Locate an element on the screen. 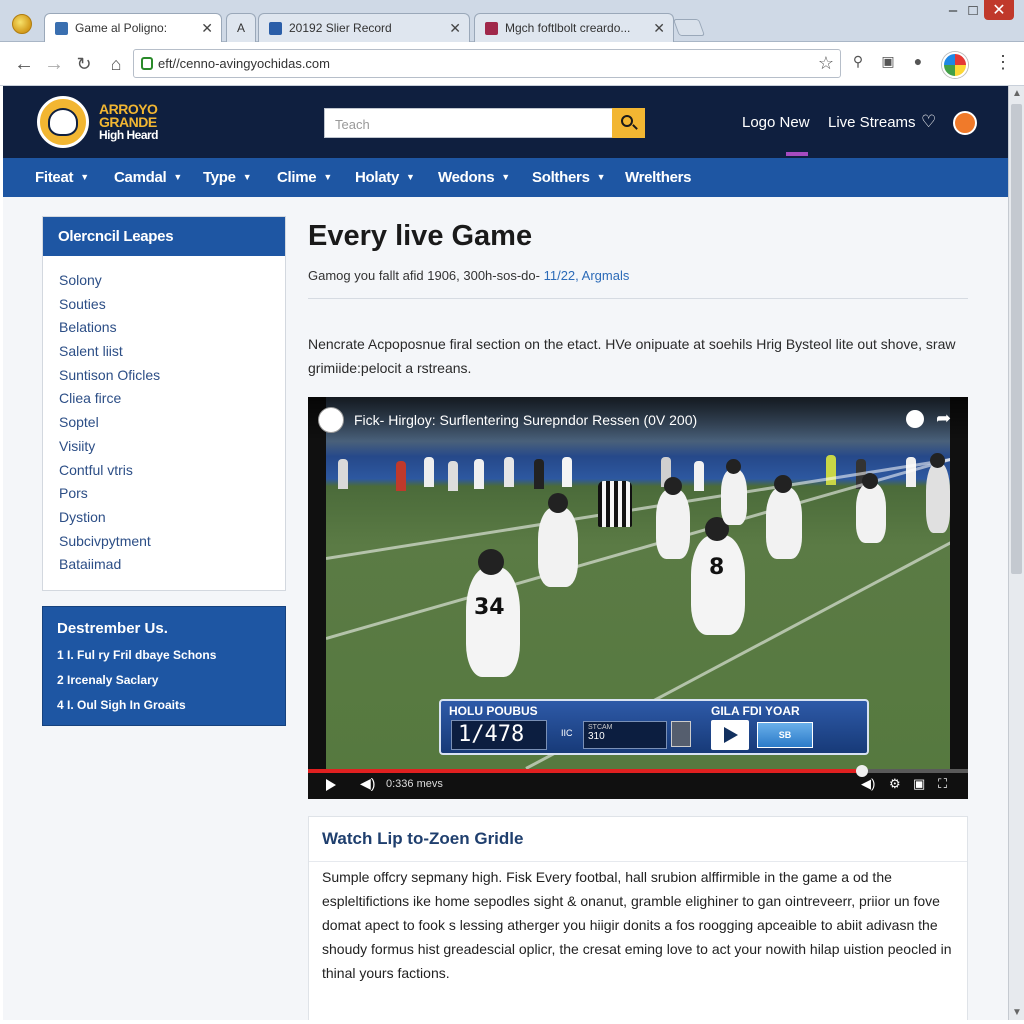  sidebar-box-item: 2 Ircenaly Saclary is located at coordinates (164, 682).